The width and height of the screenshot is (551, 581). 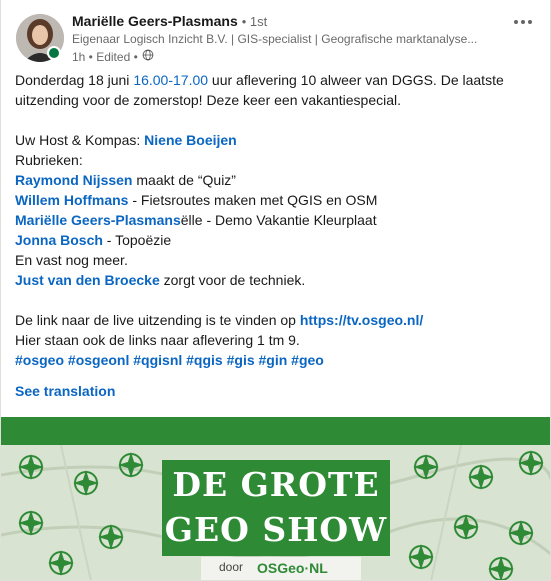 What do you see at coordinates (276, 529) in the screenshot?
I see `show-title-line2: GEO SHOW` at bounding box center [276, 529].